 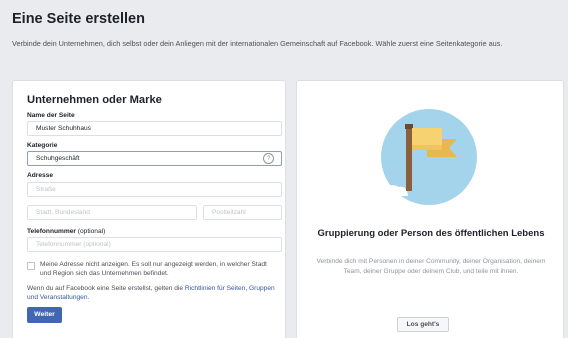 What do you see at coordinates (154, 189) in the screenshot?
I see `street-input: Straße` at bounding box center [154, 189].